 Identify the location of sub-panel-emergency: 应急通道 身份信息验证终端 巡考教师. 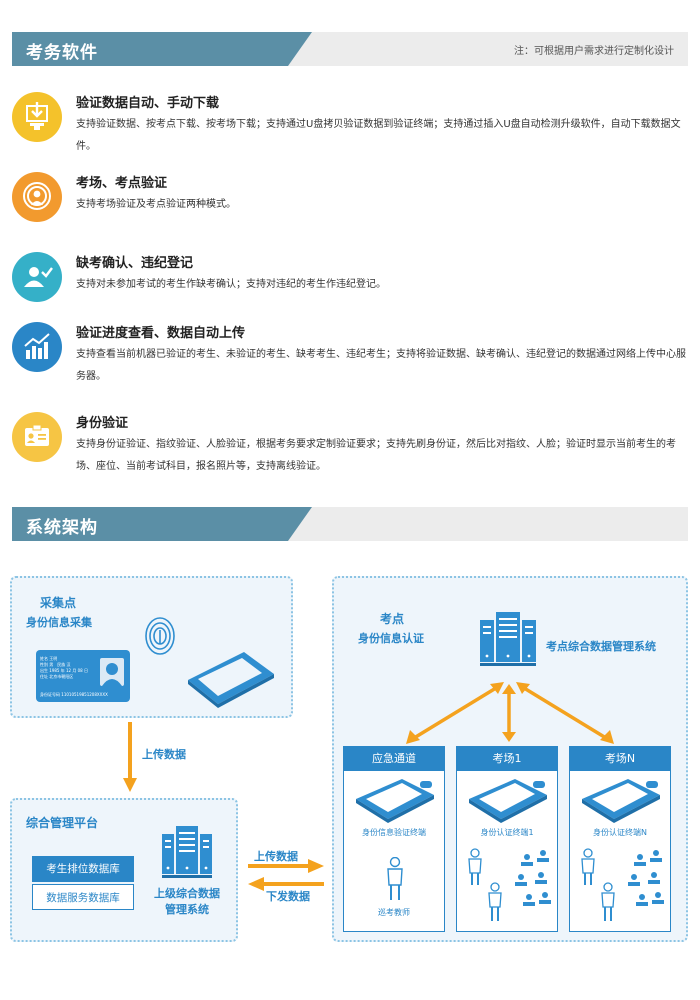
(394, 839).